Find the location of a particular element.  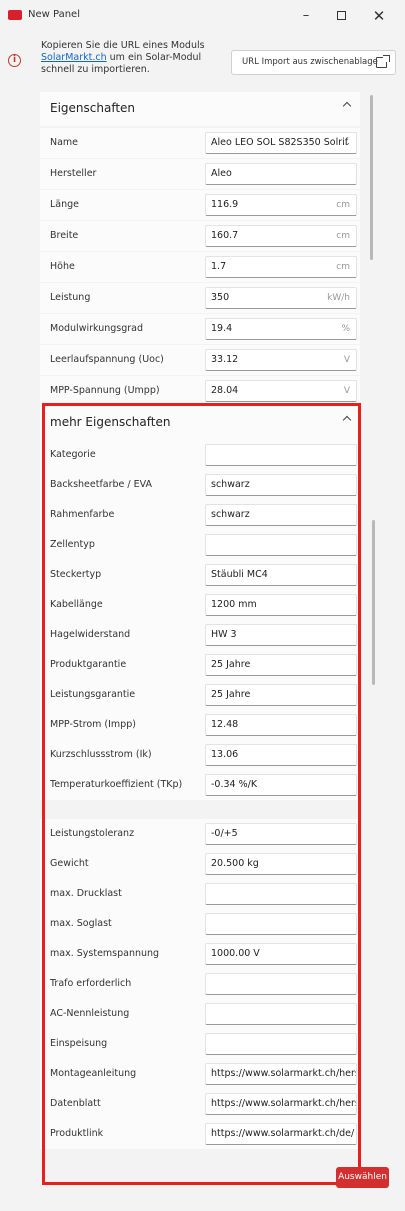

property-label: Leistungstoleranz is located at coordinates (92, 833).